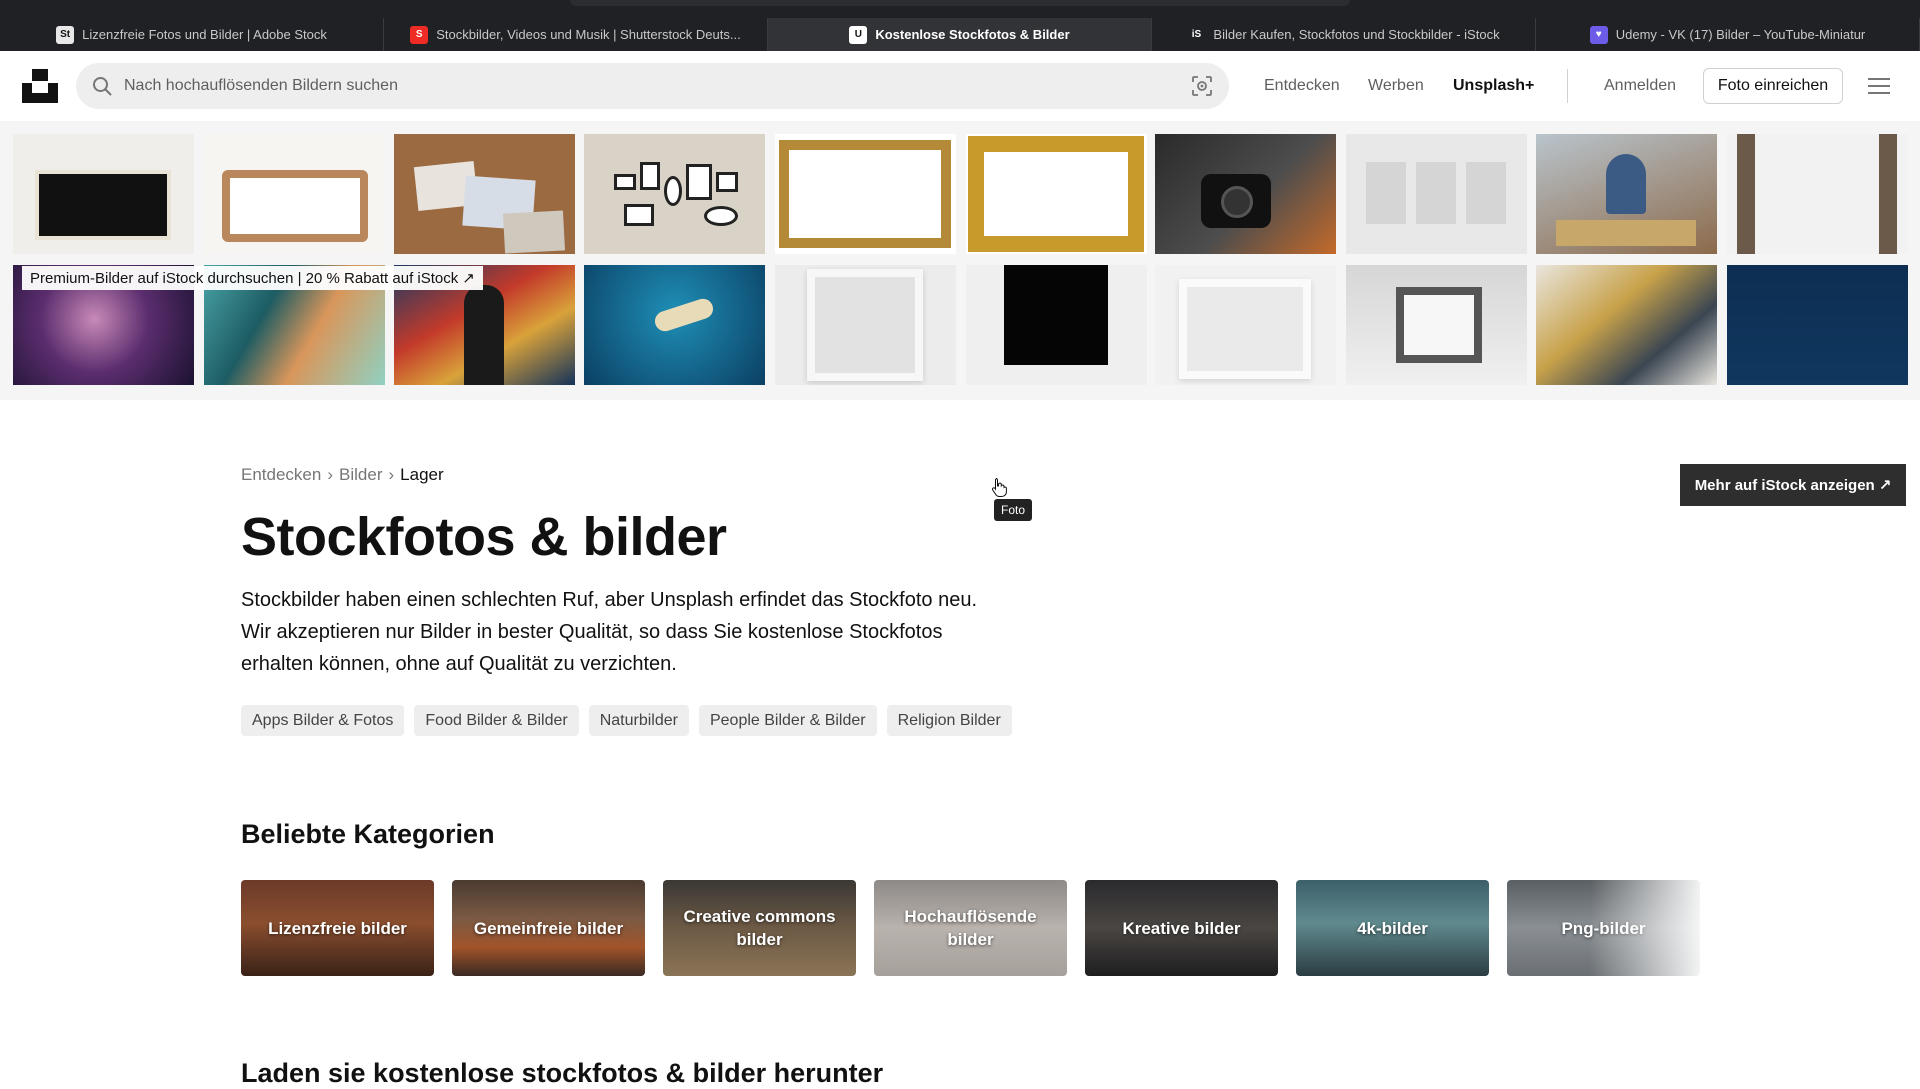  Describe the element at coordinates (65, 34) in the screenshot. I see `tab-favicon-icon: St` at that location.